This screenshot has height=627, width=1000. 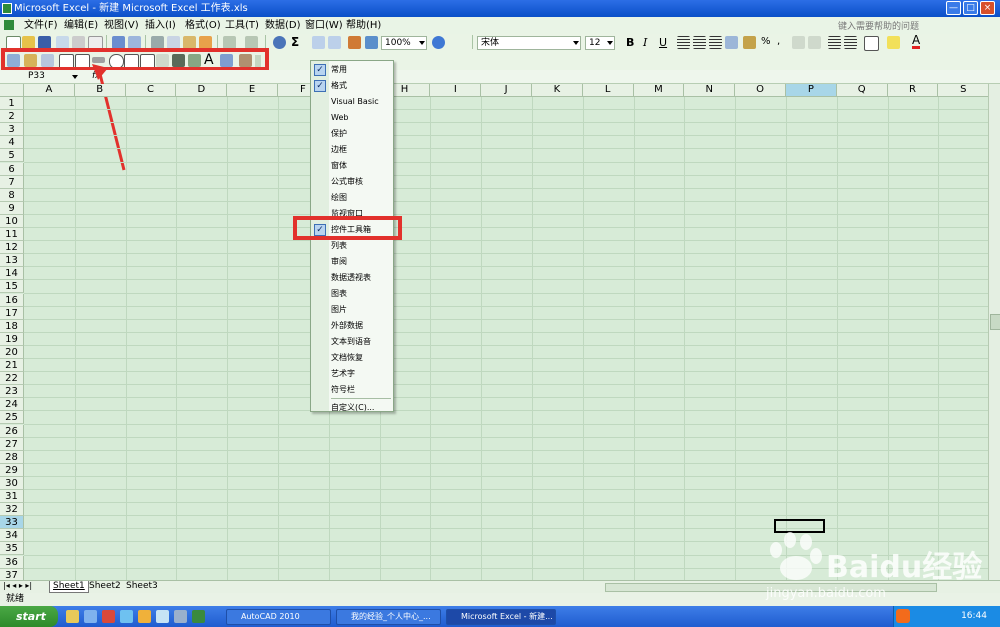 What do you see at coordinates (12, 117) in the screenshot?
I see `row-header: 2` at bounding box center [12, 117].